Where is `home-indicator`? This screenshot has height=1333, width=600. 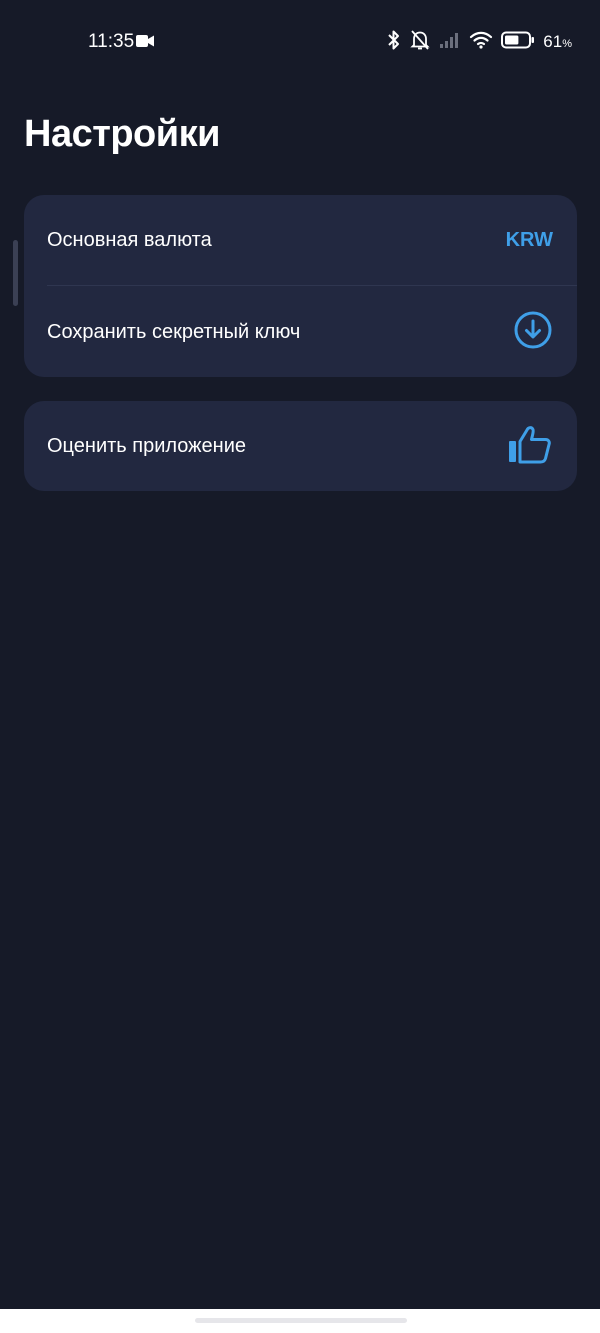 home-indicator is located at coordinates (301, 1320).